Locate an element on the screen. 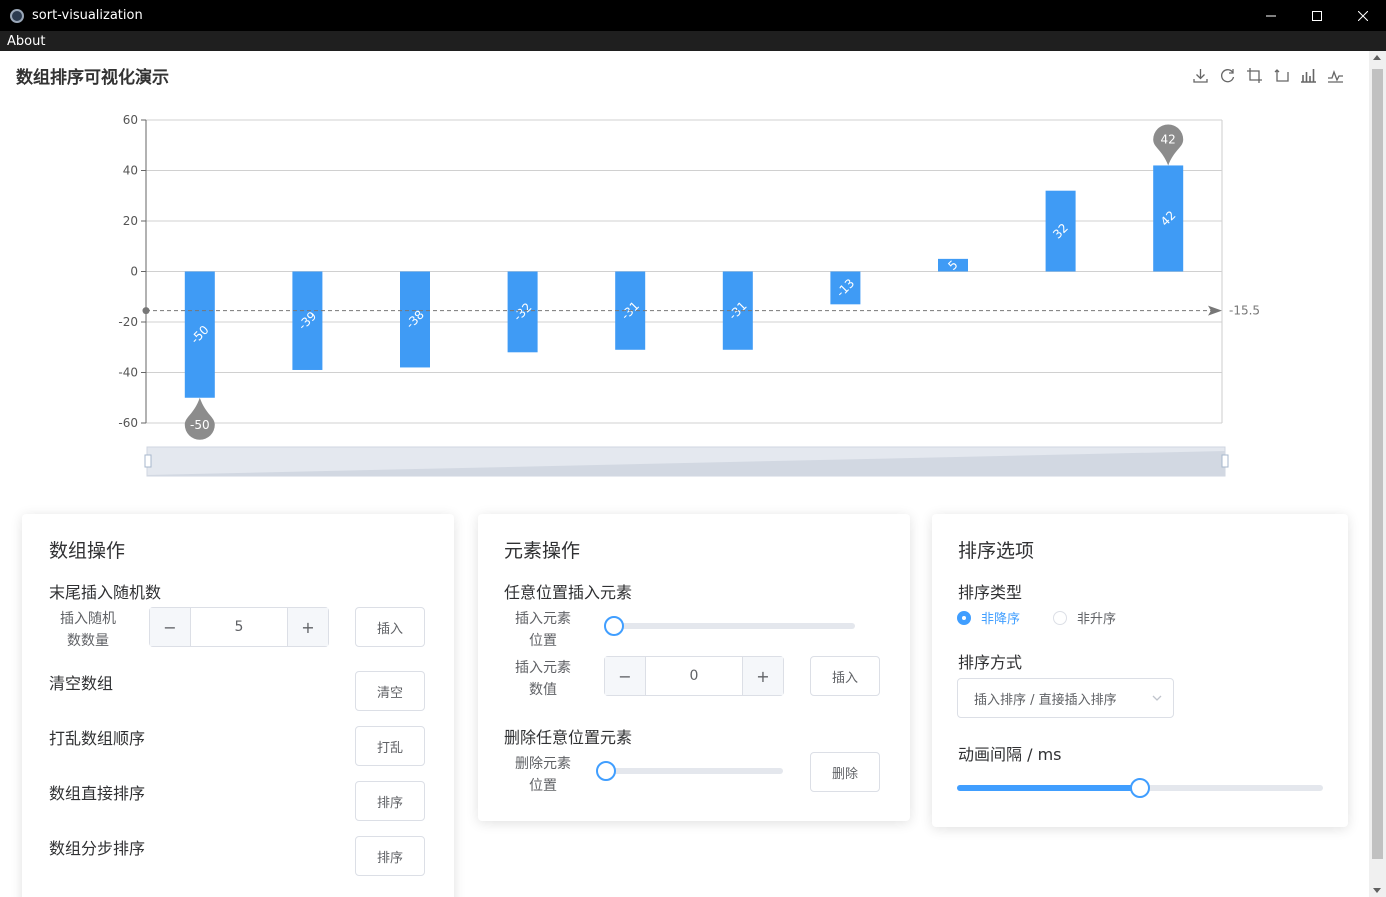 Image resolution: width=1386 pixels, height=897 pixels. line-chart-icon is located at coordinates (1335, 75).